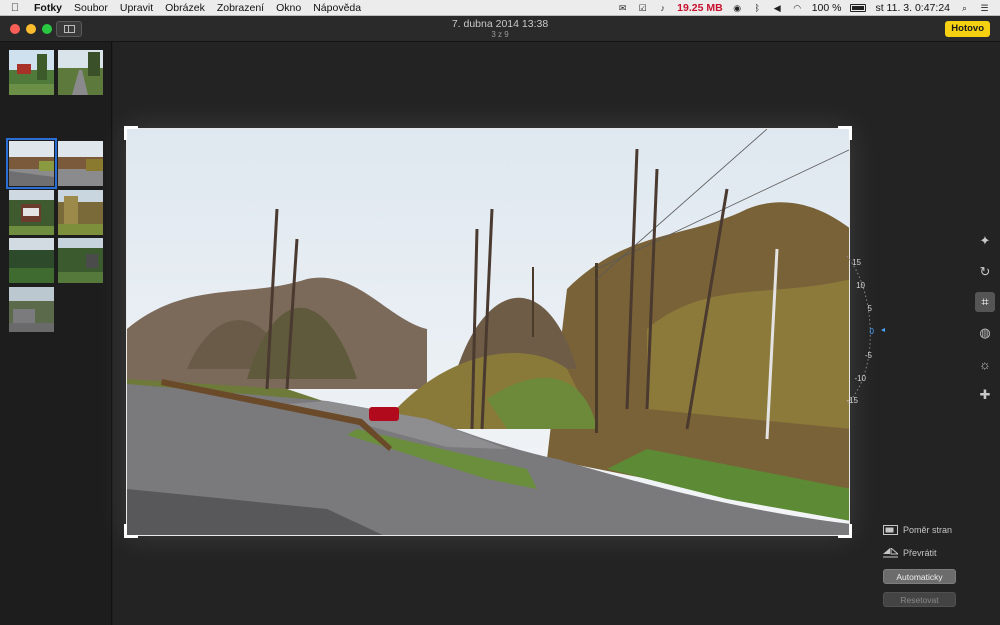 Image resolution: width=1000 pixels, height=625 pixels. Describe the element at coordinates (919, 599) in the screenshot. I see `reset-button: Resetovat` at that location.